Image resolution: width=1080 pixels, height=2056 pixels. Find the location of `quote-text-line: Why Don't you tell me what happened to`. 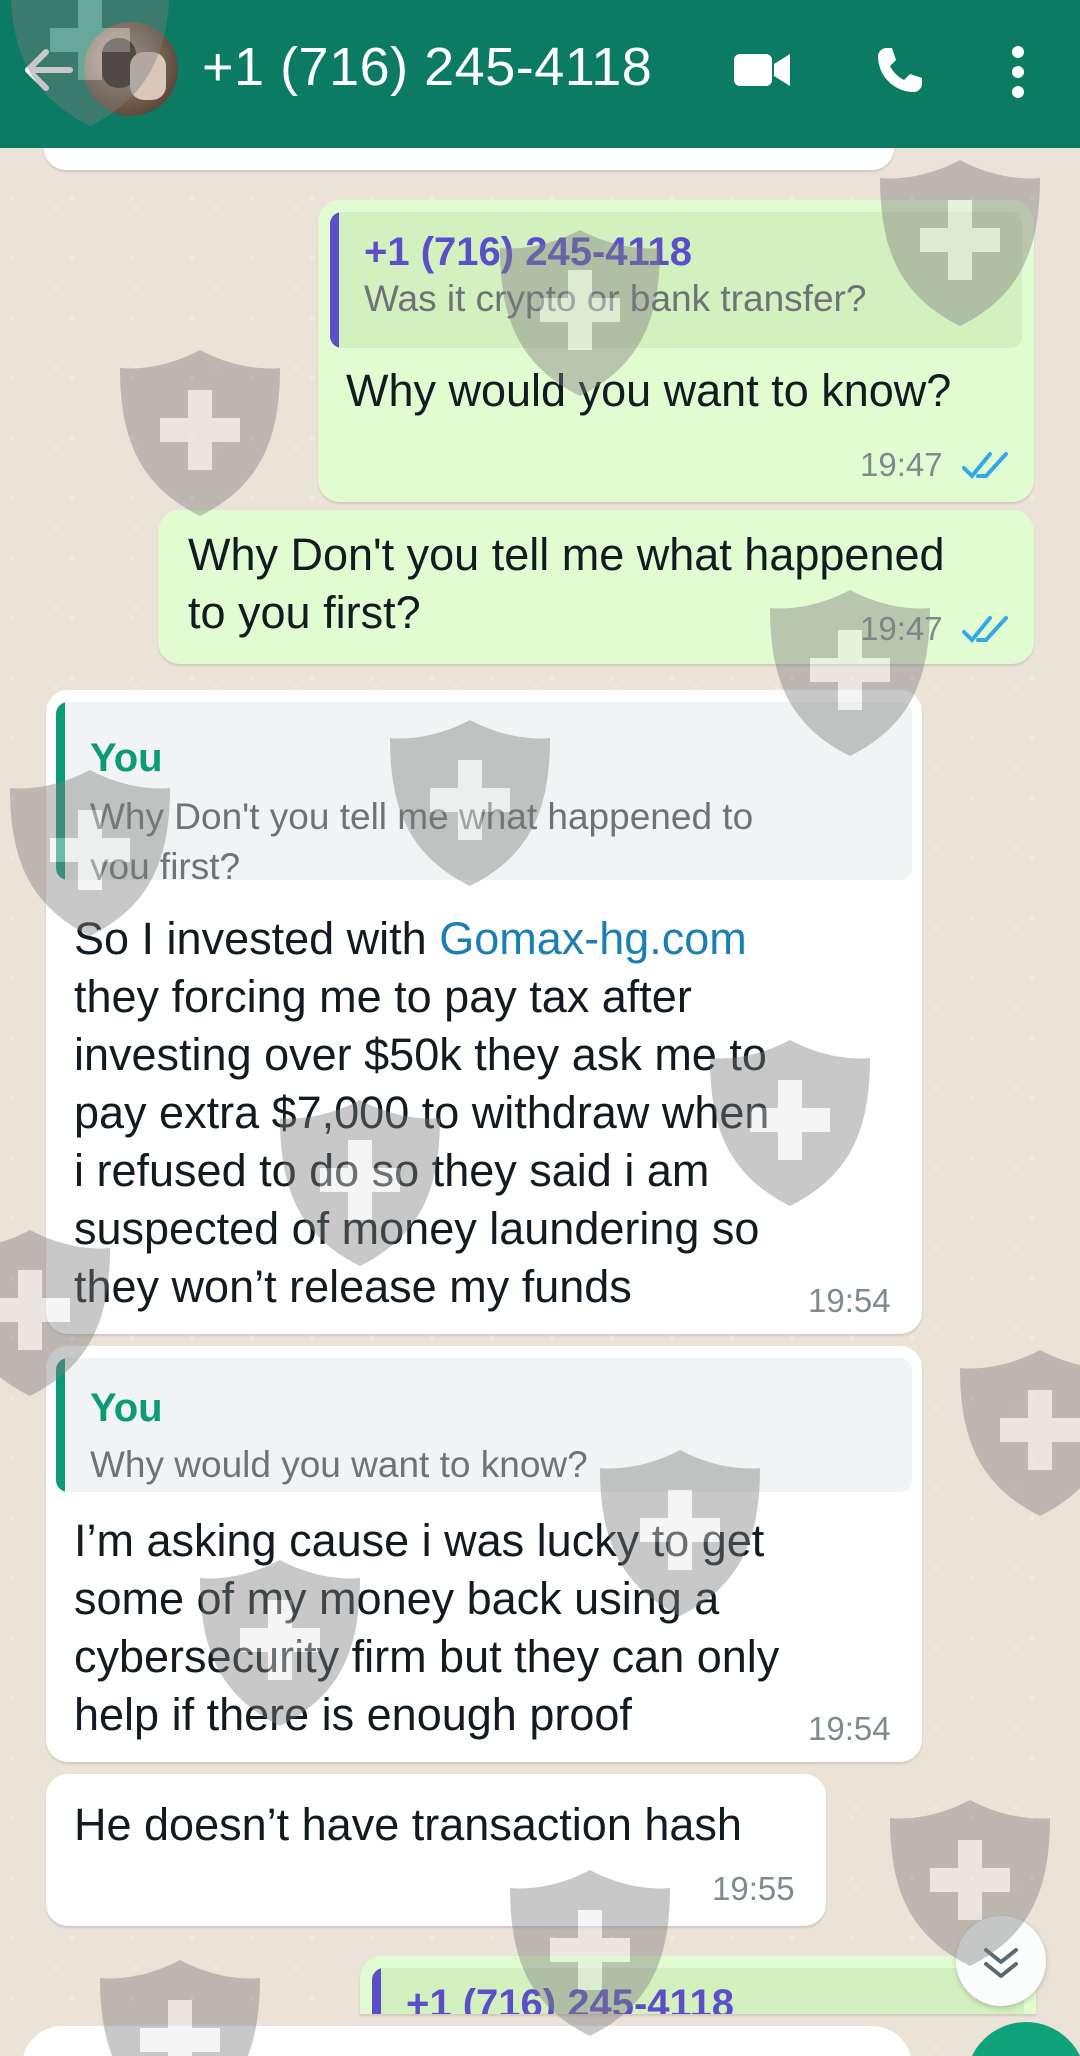

quote-text-line: Why Don't you tell me what happened to is located at coordinates (422, 816).